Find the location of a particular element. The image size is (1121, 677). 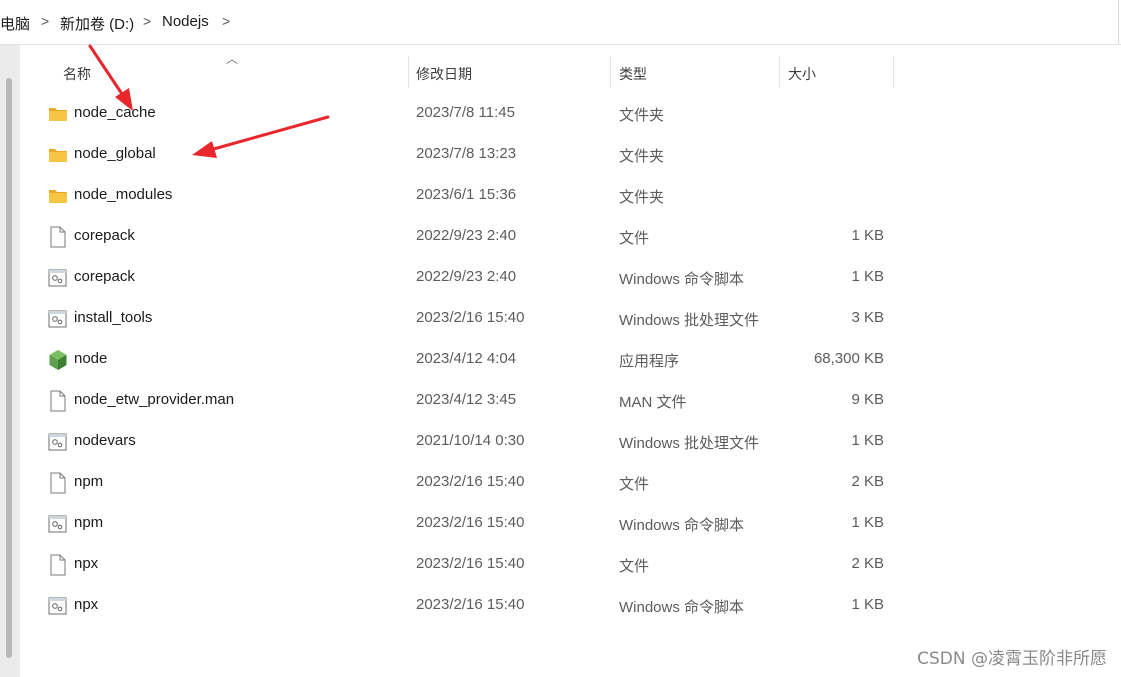

file-row-node-cache: node_cache 2023/7/8 11:45 文件夹 is located at coordinates (469, 114).